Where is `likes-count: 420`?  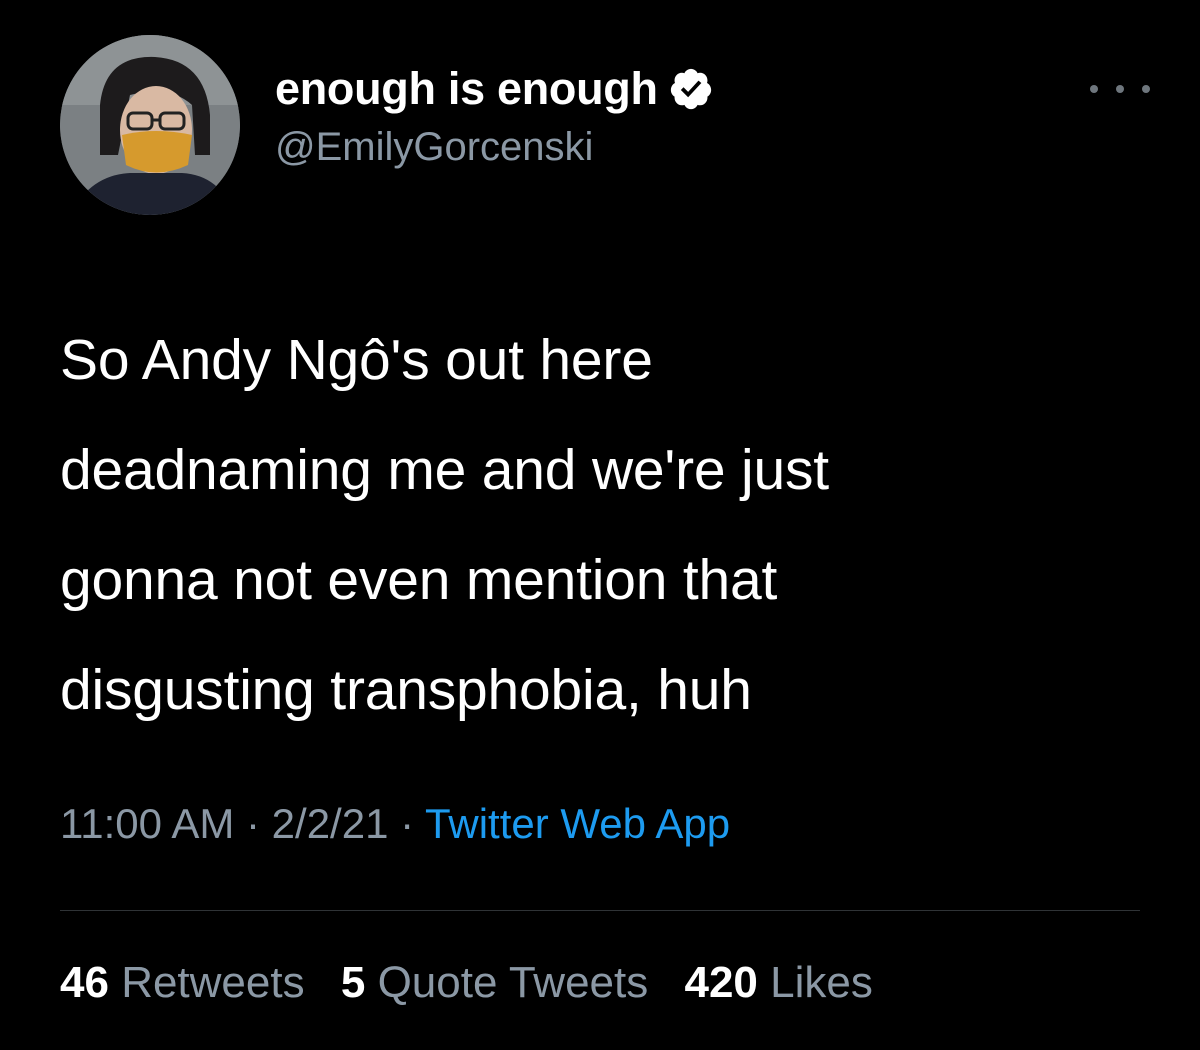 likes-count: 420 is located at coordinates (721, 982).